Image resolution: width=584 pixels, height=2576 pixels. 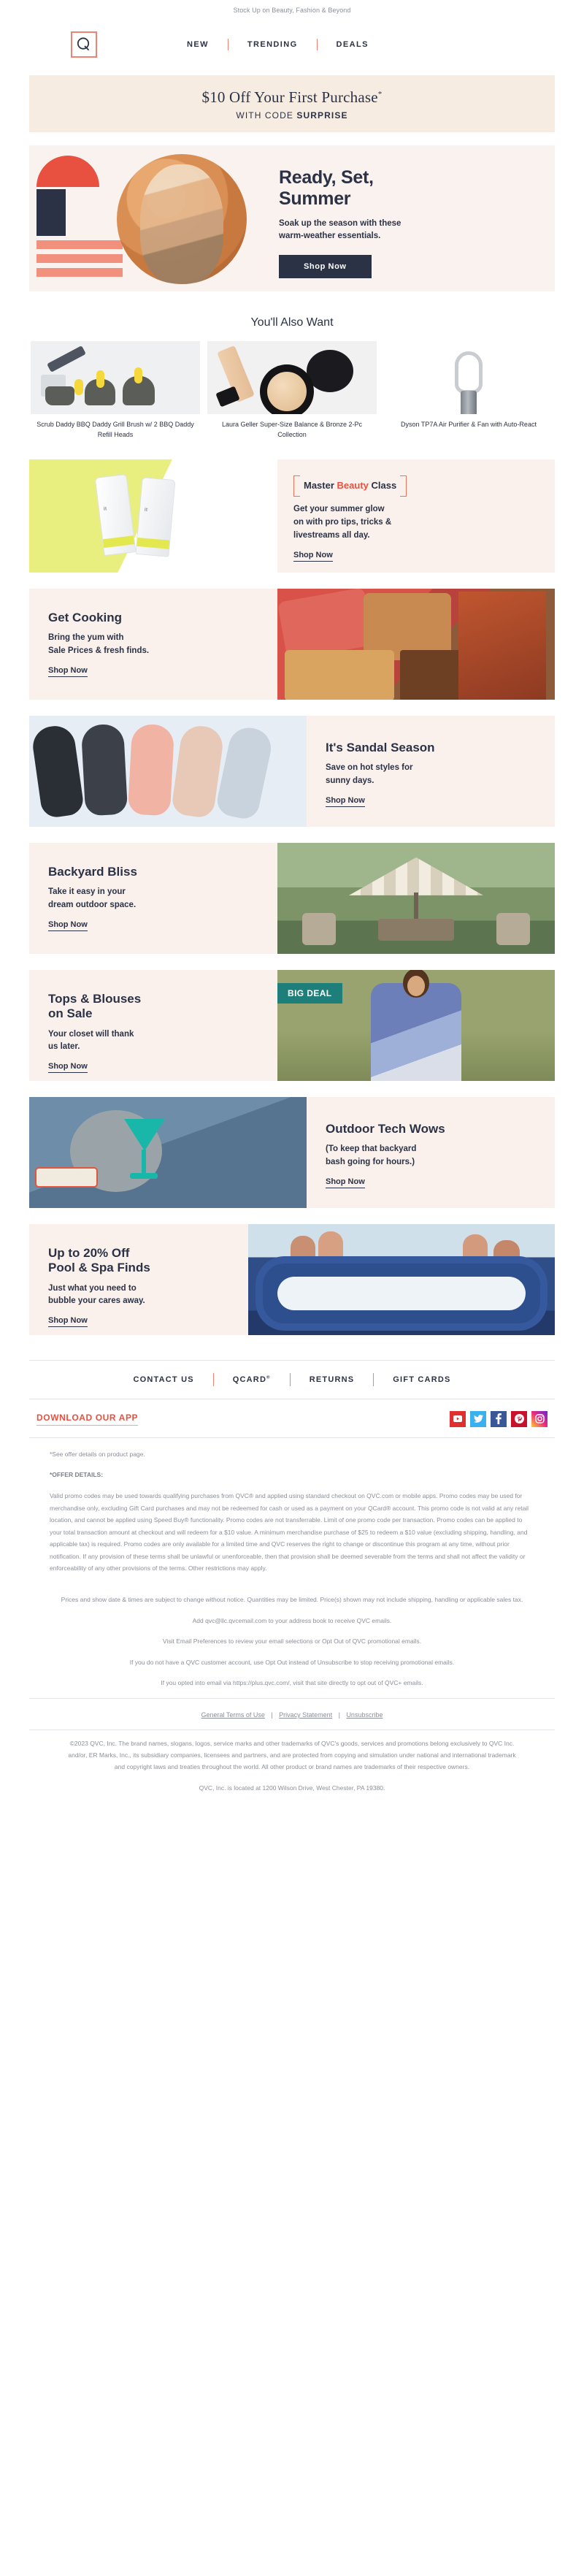 What do you see at coordinates (458, 1418) in the screenshot?
I see `youtube-icon` at bounding box center [458, 1418].